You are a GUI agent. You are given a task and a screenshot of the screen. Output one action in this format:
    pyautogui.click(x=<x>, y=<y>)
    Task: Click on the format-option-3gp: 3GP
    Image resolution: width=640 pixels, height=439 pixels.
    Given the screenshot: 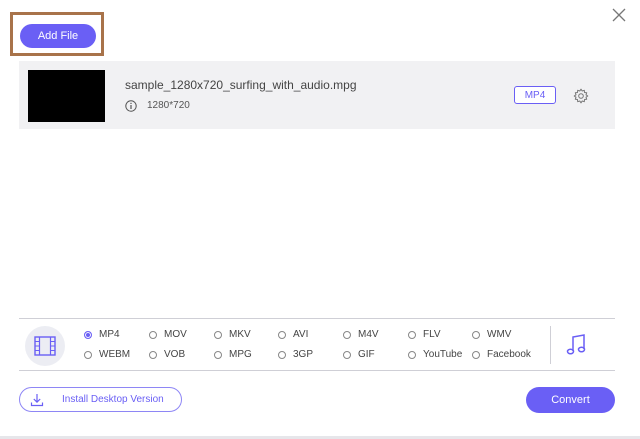 What is the action you would take?
    pyautogui.click(x=295, y=354)
    